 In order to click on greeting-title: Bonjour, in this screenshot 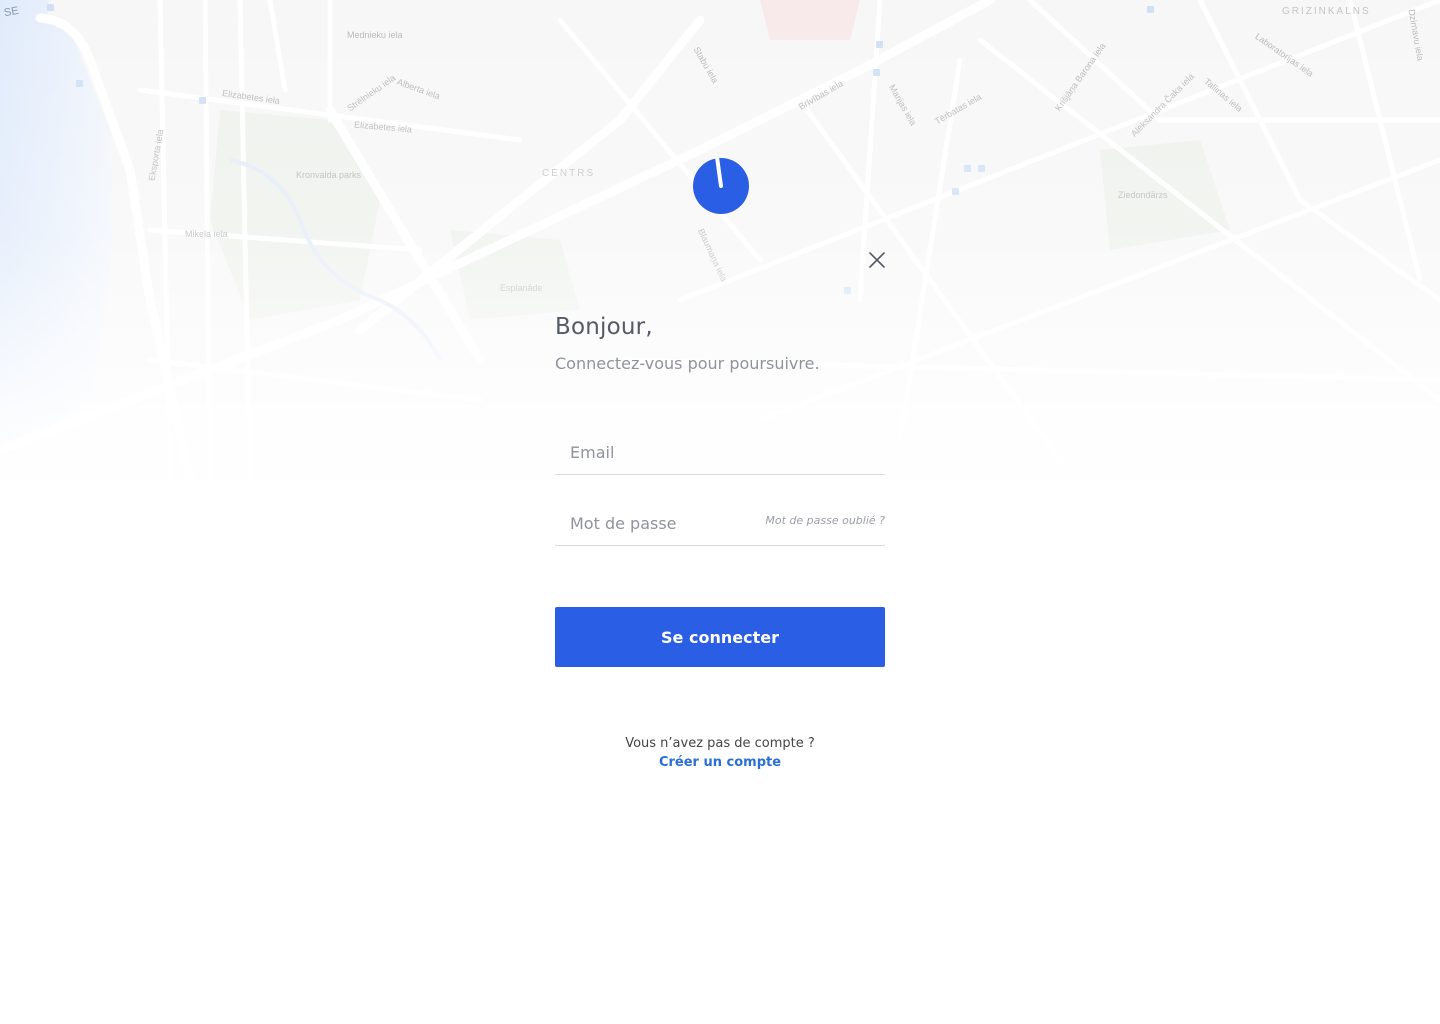, I will do `click(604, 327)`.